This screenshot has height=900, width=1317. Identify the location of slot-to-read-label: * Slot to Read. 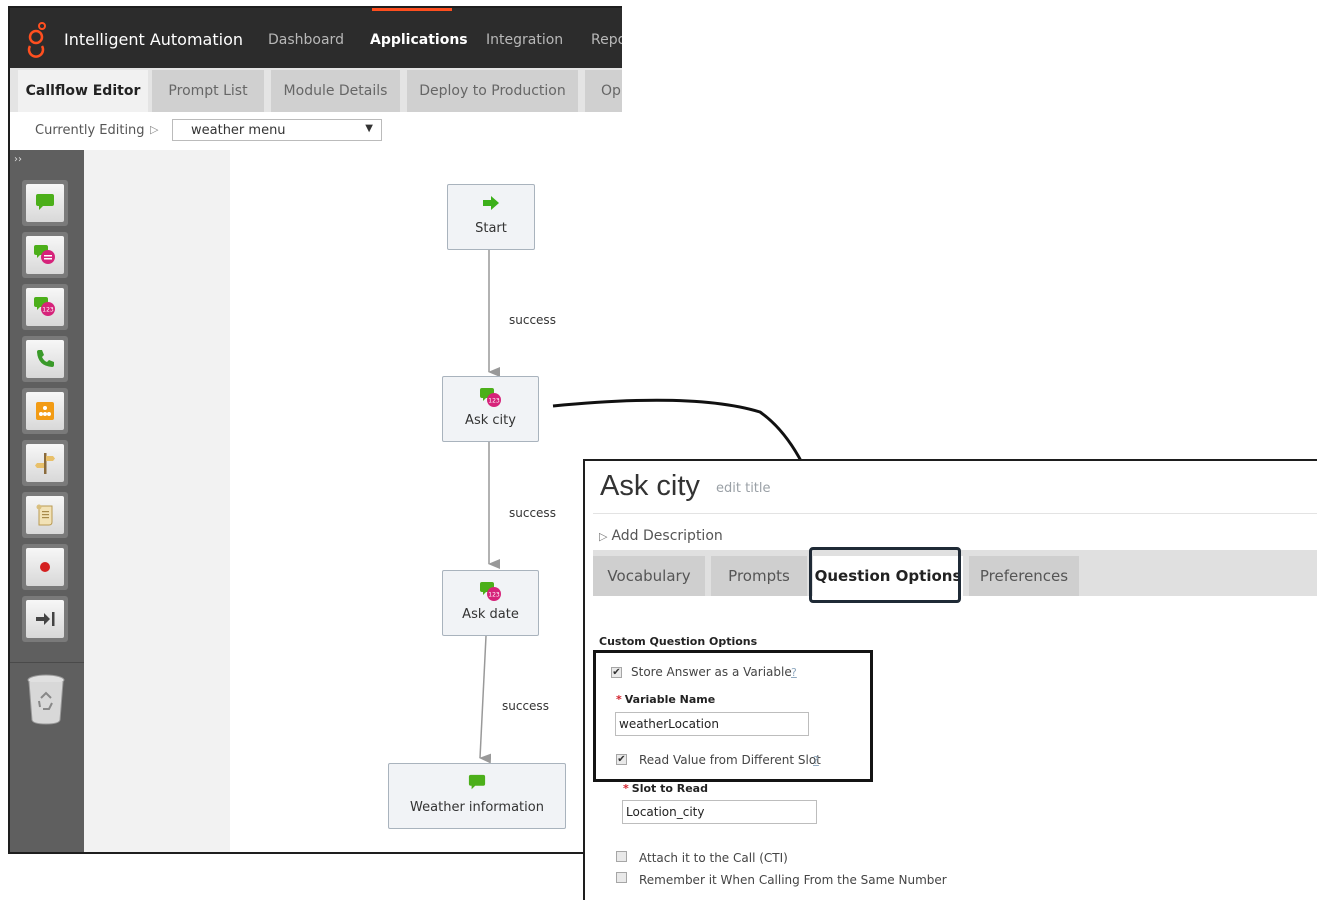
(665, 788).